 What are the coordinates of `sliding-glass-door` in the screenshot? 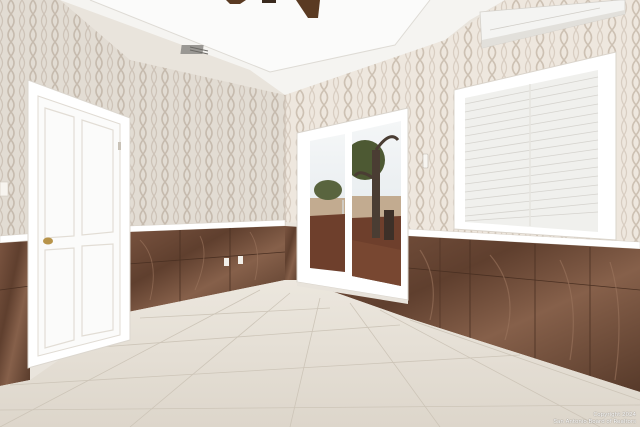 It's located at (352, 205).